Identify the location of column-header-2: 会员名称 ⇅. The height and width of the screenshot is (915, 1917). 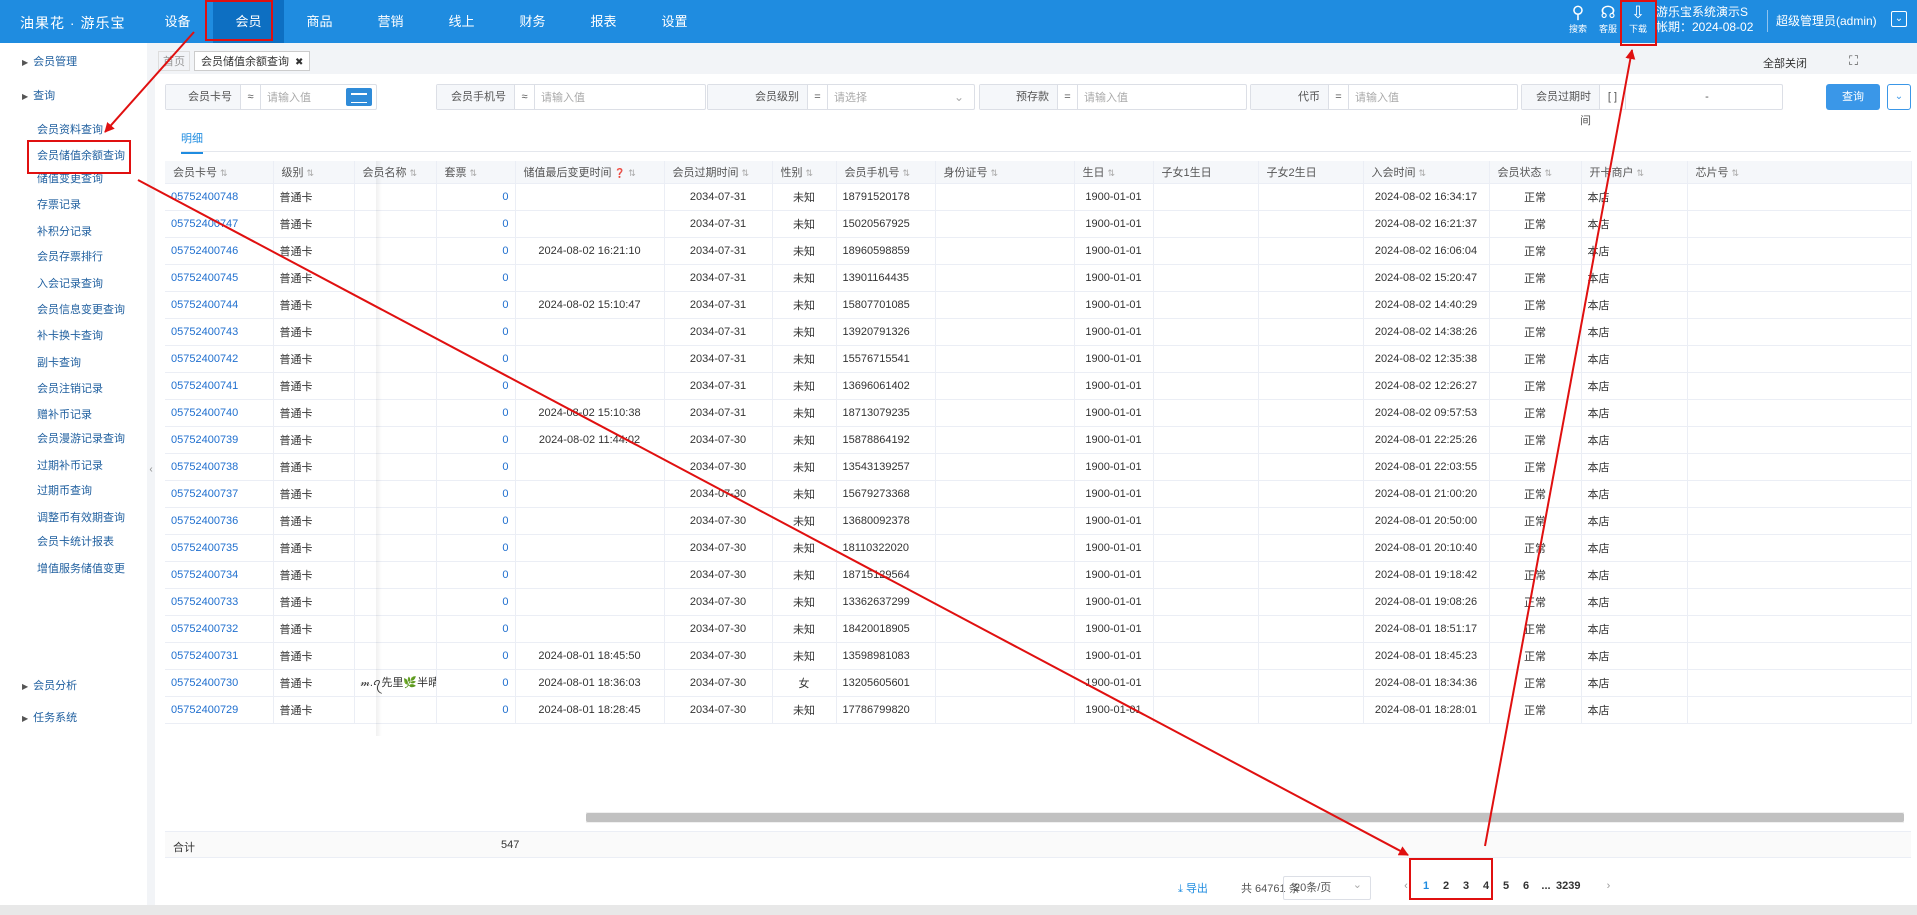
(395, 172).